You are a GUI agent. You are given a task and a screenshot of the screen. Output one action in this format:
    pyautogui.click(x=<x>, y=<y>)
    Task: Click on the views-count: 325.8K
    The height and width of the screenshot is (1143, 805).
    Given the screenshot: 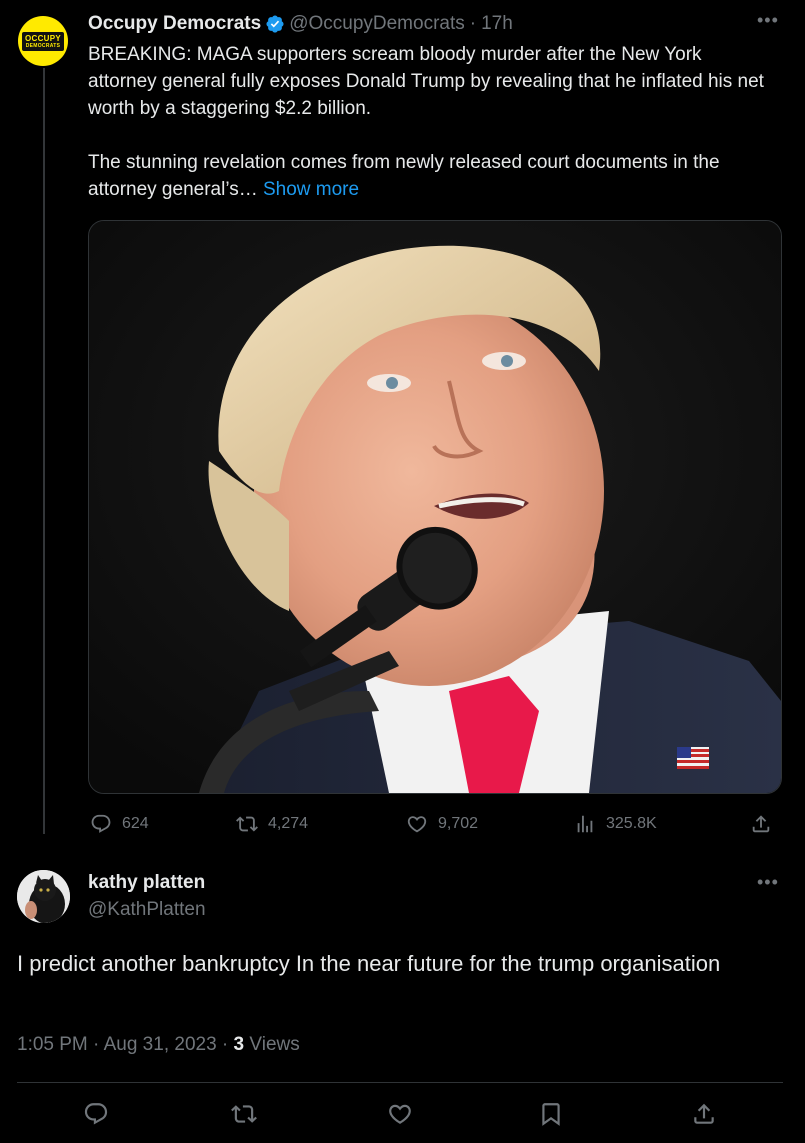 What is the action you would take?
    pyautogui.click(x=631, y=823)
    